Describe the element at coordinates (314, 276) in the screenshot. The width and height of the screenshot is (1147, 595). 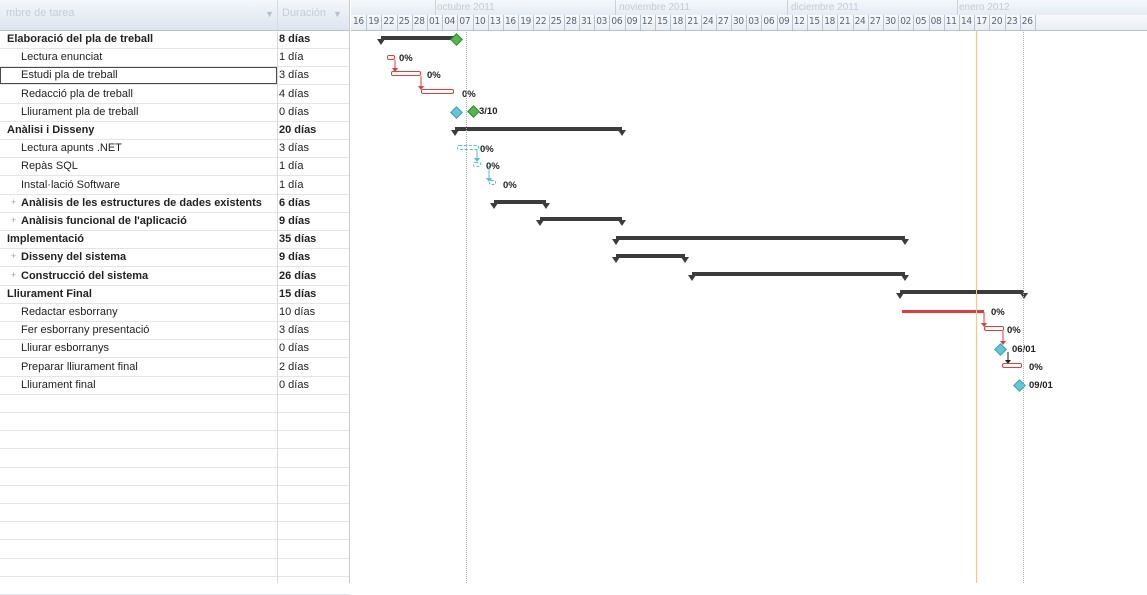
I see `task-duration-cell: 26 días` at that location.